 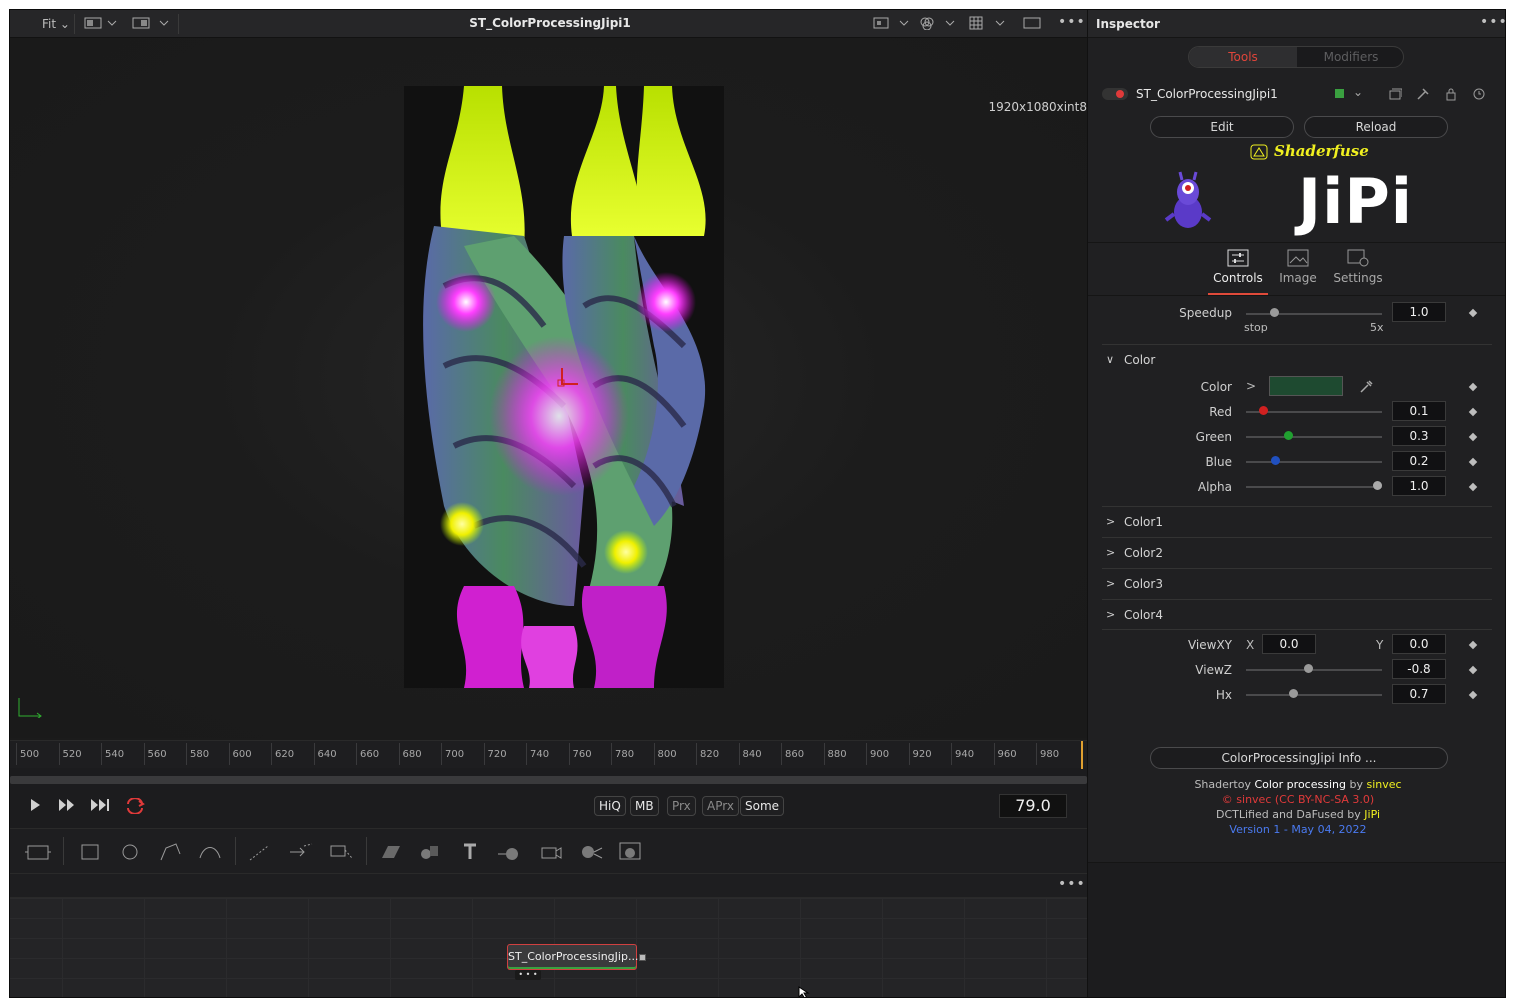 I want to click on blue-slider, so click(x=1314, y=462).